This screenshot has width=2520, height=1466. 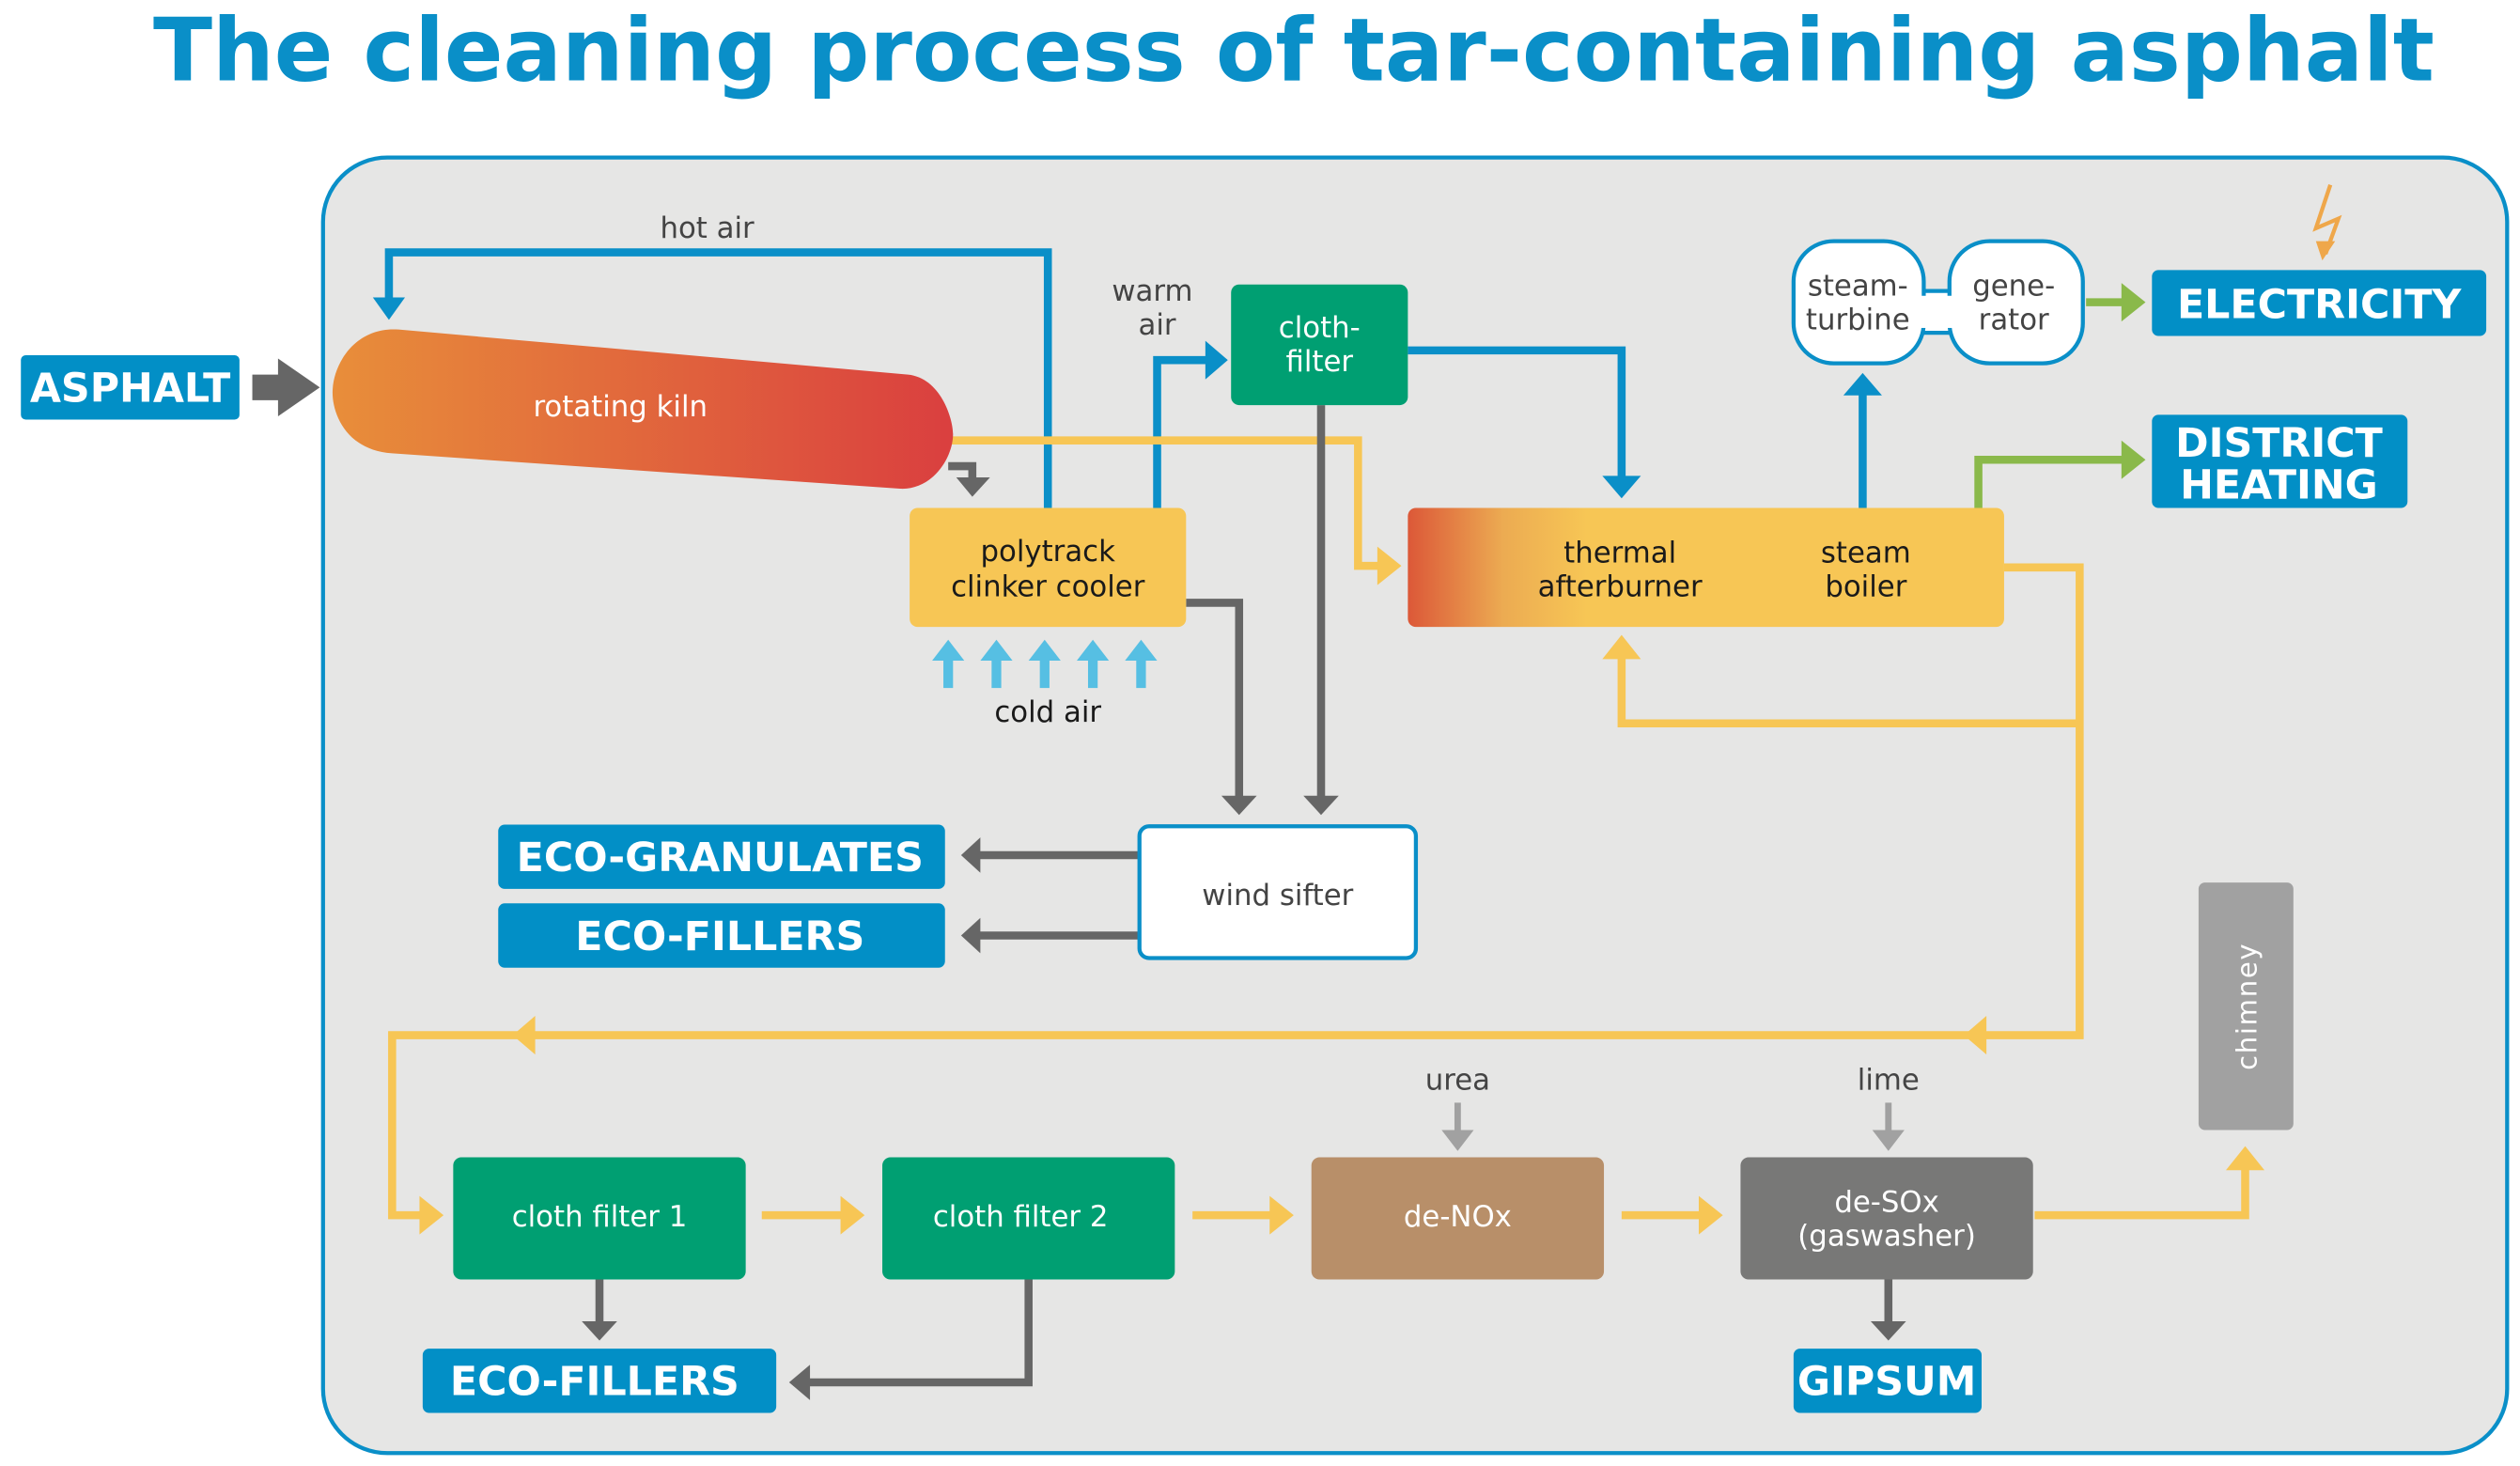 What do you see at coordinates (2319, 305) in the screenshot?
I see `electricity-label: ELECTRICITY` at bounding box center [2319, 305].